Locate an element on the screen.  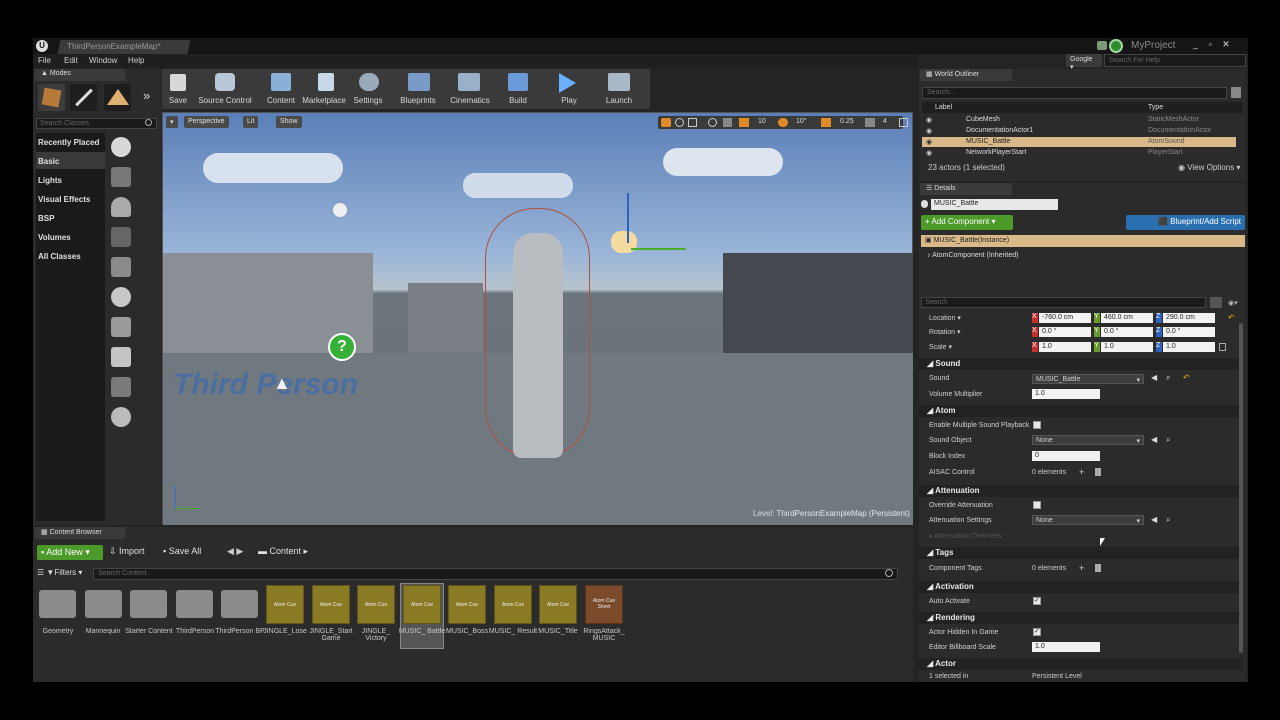
location-y-field: 460.0 cm is located at coordinates (1127, 318).